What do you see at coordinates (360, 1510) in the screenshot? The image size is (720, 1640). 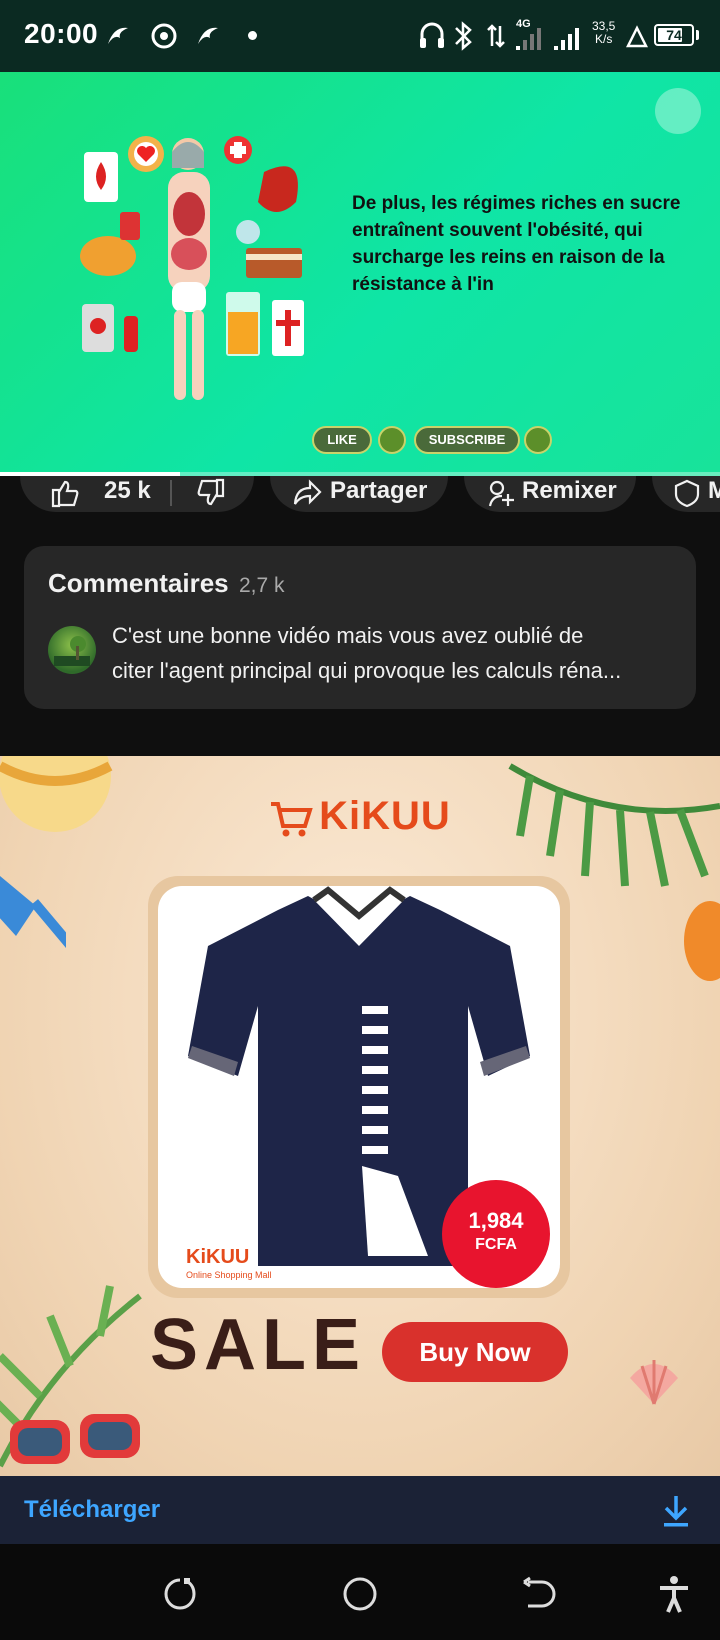 I see `download-bar: Télécharger` at bounding box center [360, 1510].